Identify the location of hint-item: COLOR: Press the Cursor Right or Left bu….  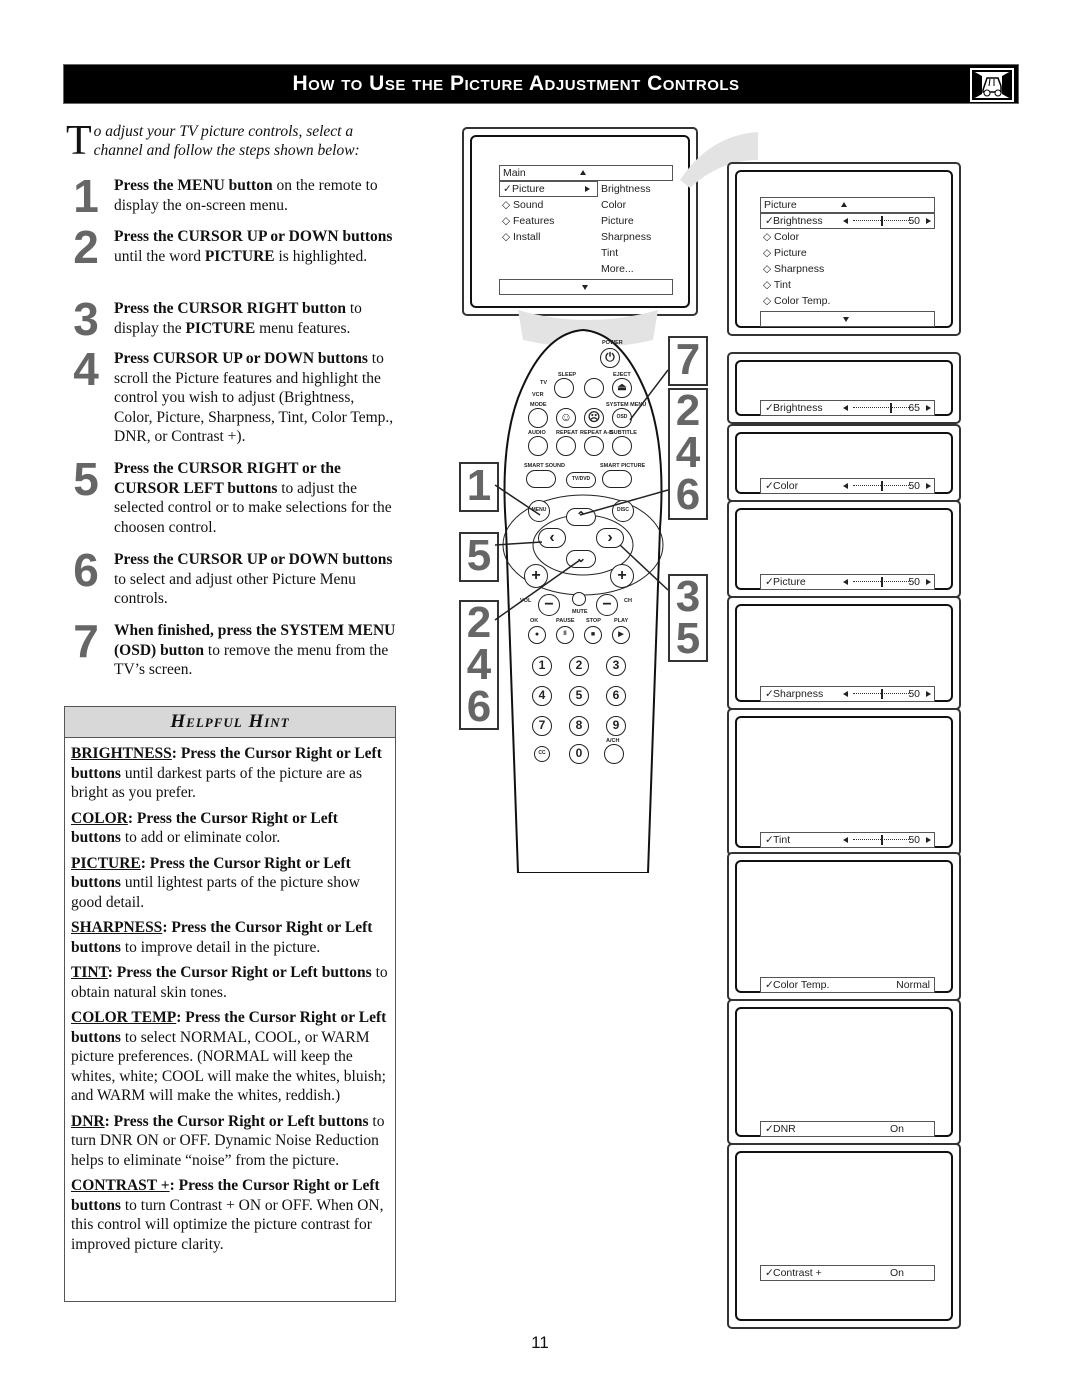
(230, 828).